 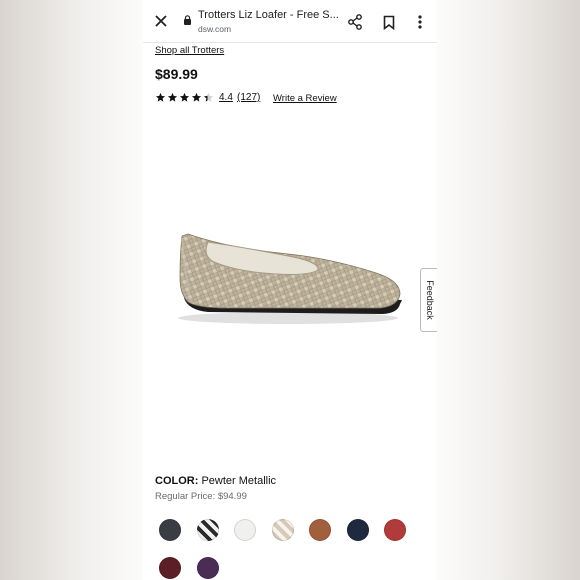 What do you see at coordinates (226, 97) in the screenshot?
I see `rating-value: 4.4` at bounding box center [226, 97].